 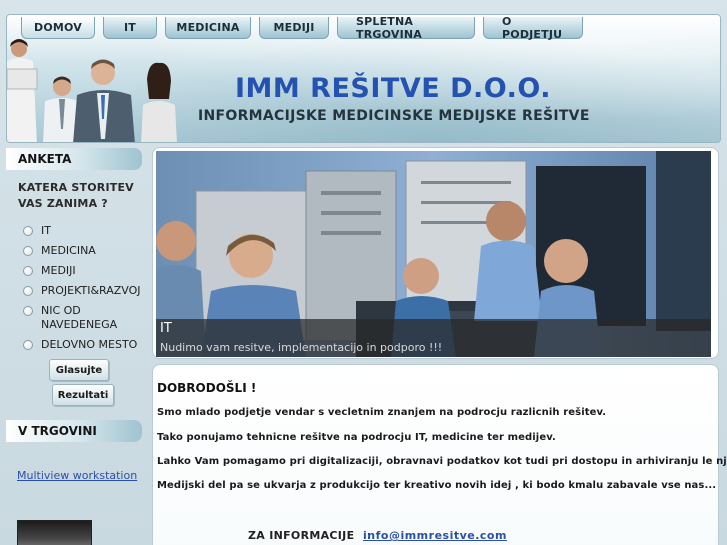 I want to click on contact-label: ZA INFORMACIJE :, so click(x=310, y=535).